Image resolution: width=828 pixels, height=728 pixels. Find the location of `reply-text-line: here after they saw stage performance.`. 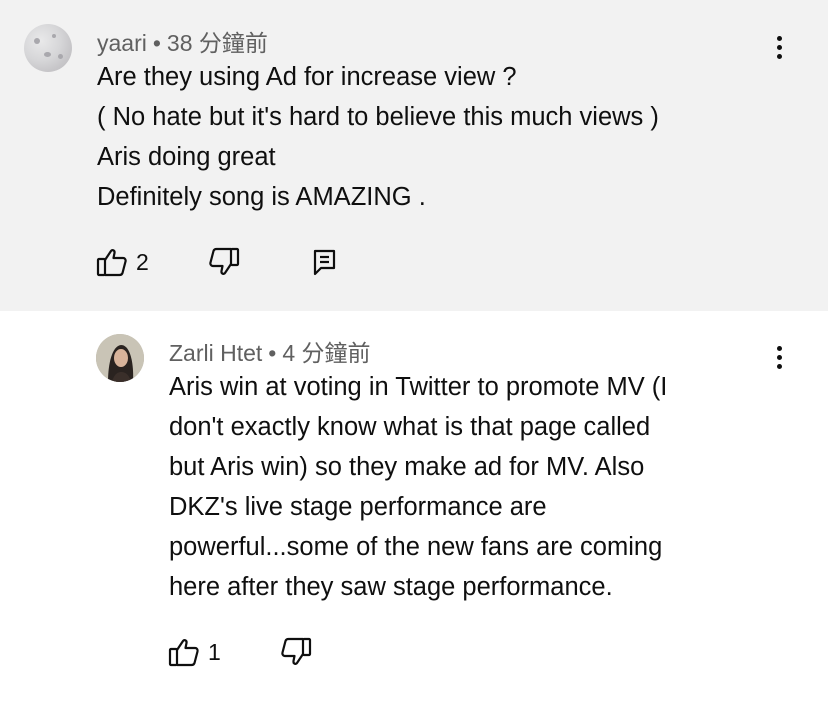

reply-text-line: here after they saw stage performance. is located at coordinates (391, 587).